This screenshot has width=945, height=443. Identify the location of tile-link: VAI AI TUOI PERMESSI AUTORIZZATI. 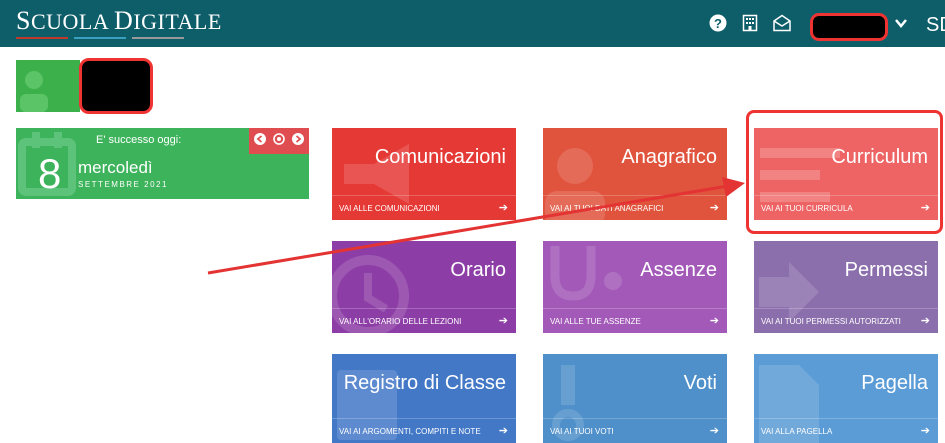
(831, 321).